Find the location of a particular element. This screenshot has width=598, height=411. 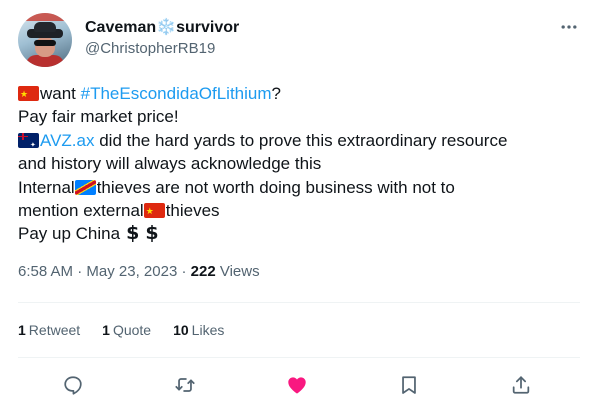

author-handle: @ChristopherRB19 is located at coordinates (150, 48).